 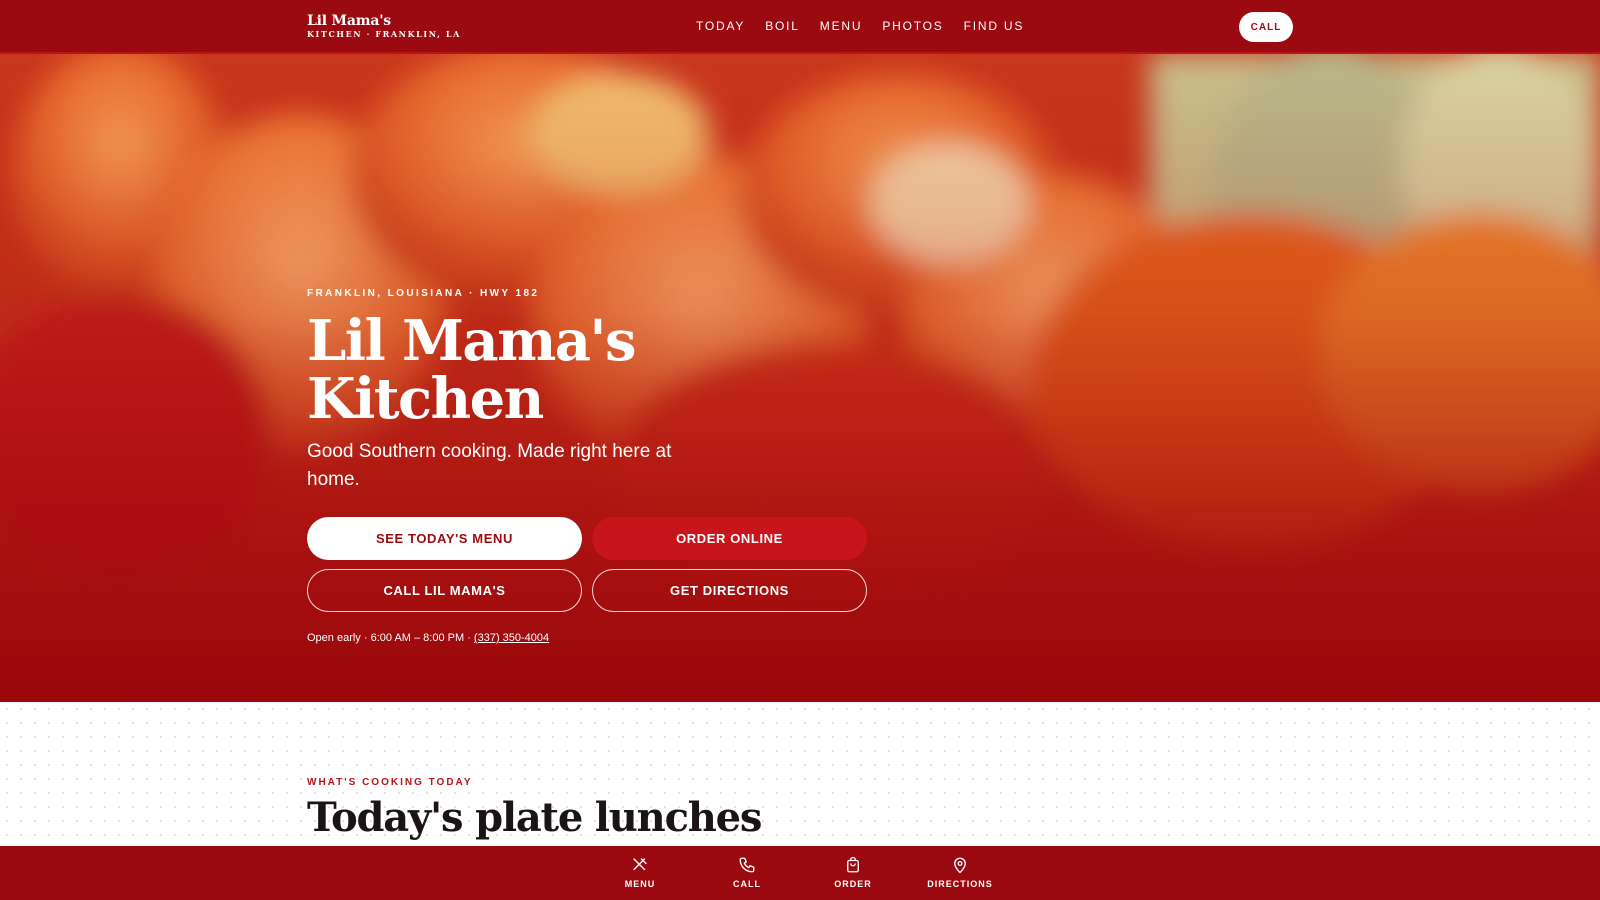 What do you see at coordinates (729, 590) in the screenshot?
I see `get-directions-button: GET DIRECTIONS` at bounding box center [729, 590].